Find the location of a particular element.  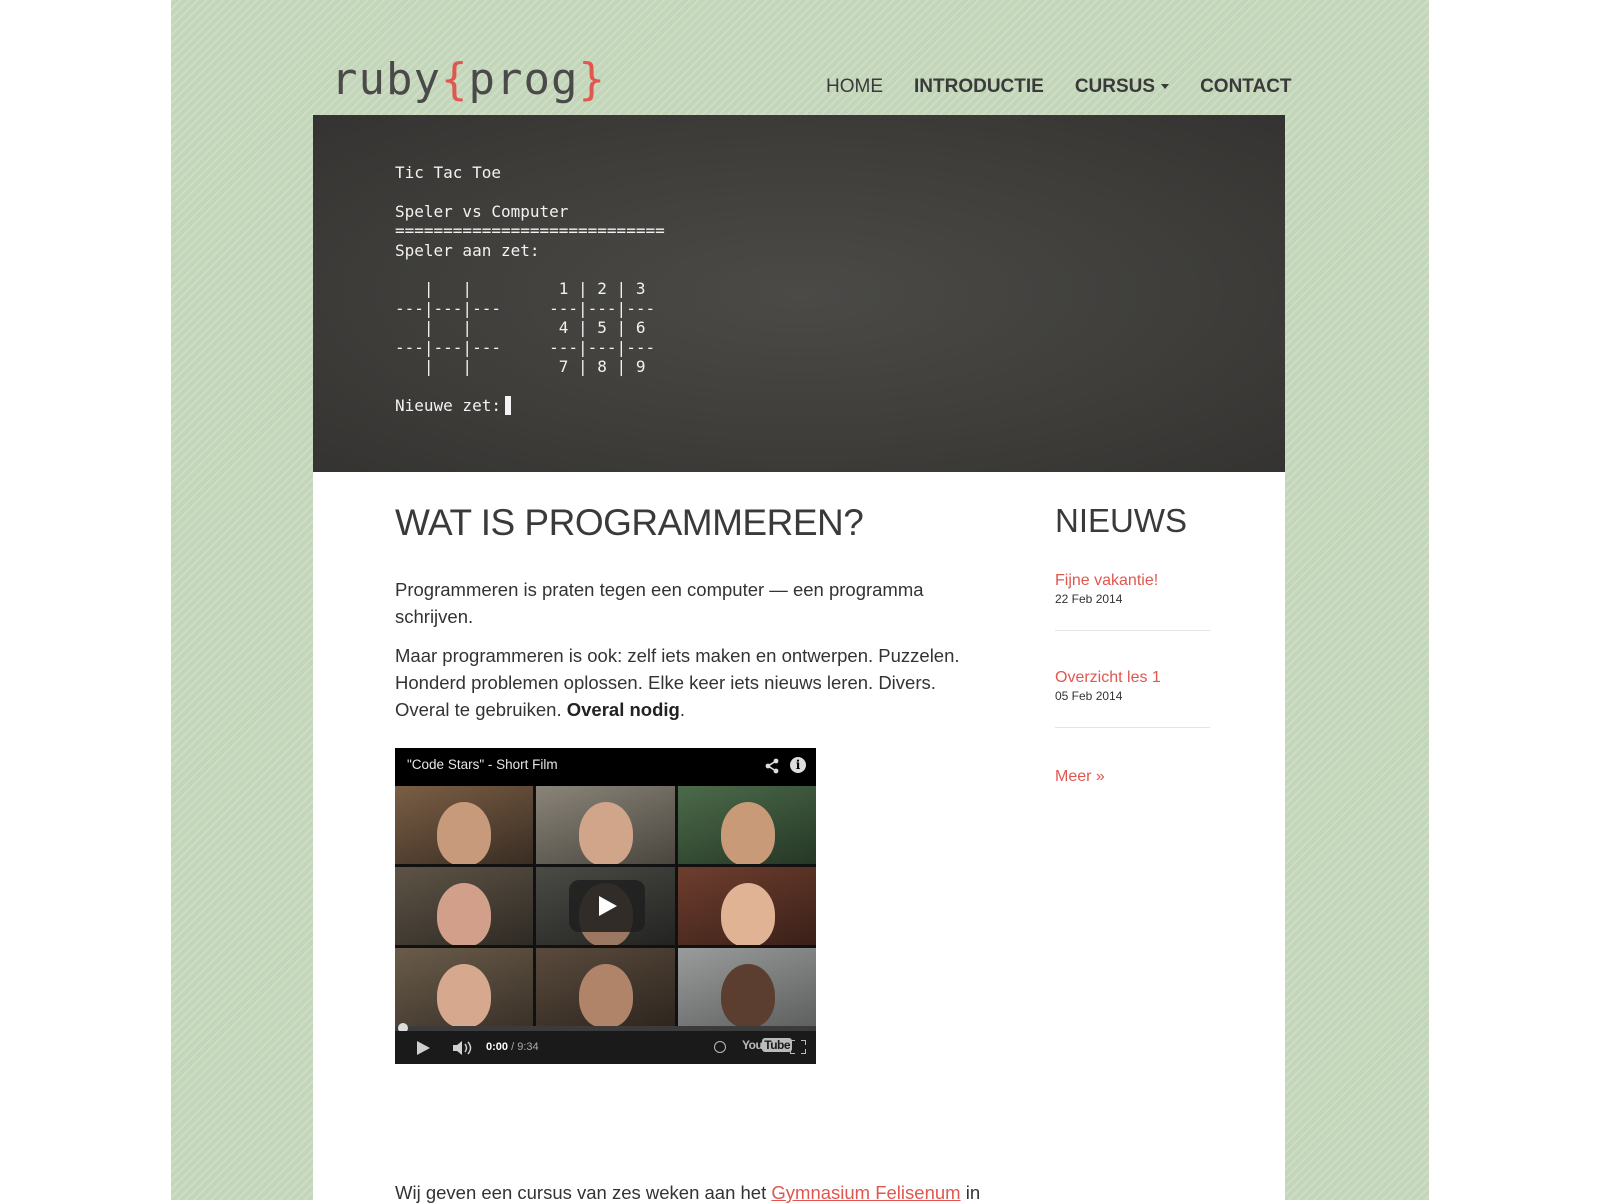

nav-contact: CONTACT is located at coordinates (1245, 87).